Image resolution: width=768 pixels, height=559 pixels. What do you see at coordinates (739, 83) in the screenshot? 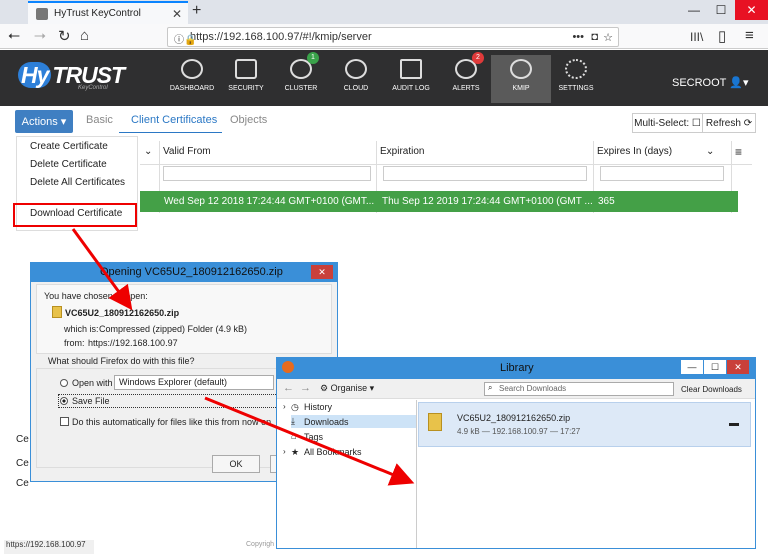
I see `user-icon: 👤▾` at bounding box center [739, 83].